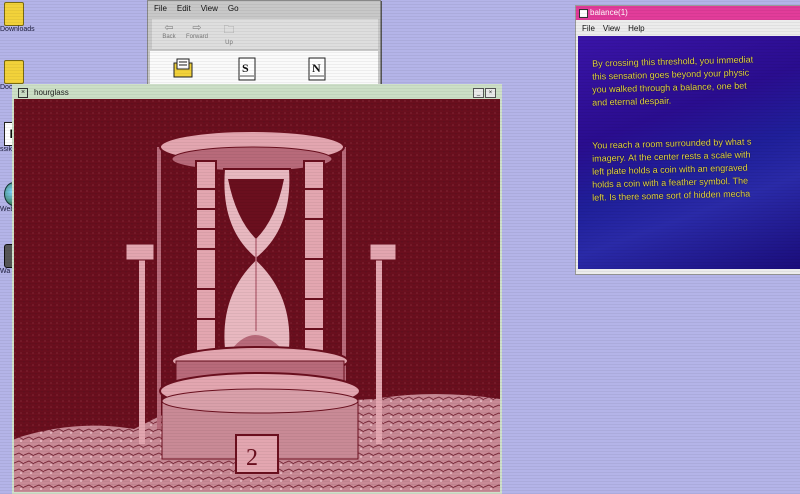 This screenshot has width=800, height=494. I want to click on back-button: ⇦ Back, so click(169, 30).